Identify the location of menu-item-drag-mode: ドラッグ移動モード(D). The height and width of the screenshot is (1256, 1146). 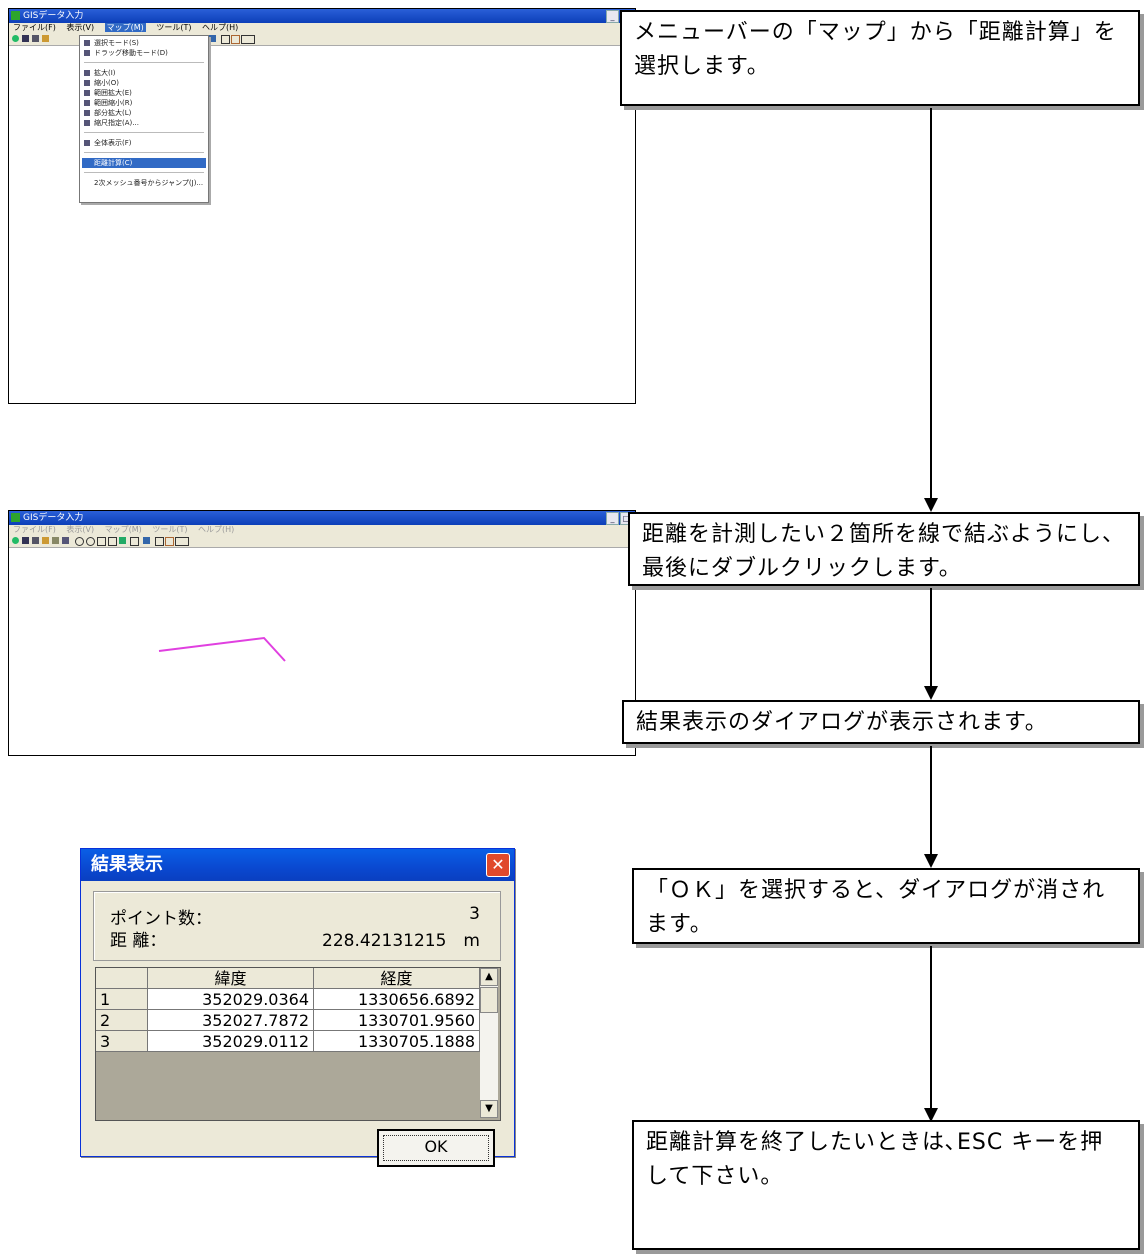
(144, 53).